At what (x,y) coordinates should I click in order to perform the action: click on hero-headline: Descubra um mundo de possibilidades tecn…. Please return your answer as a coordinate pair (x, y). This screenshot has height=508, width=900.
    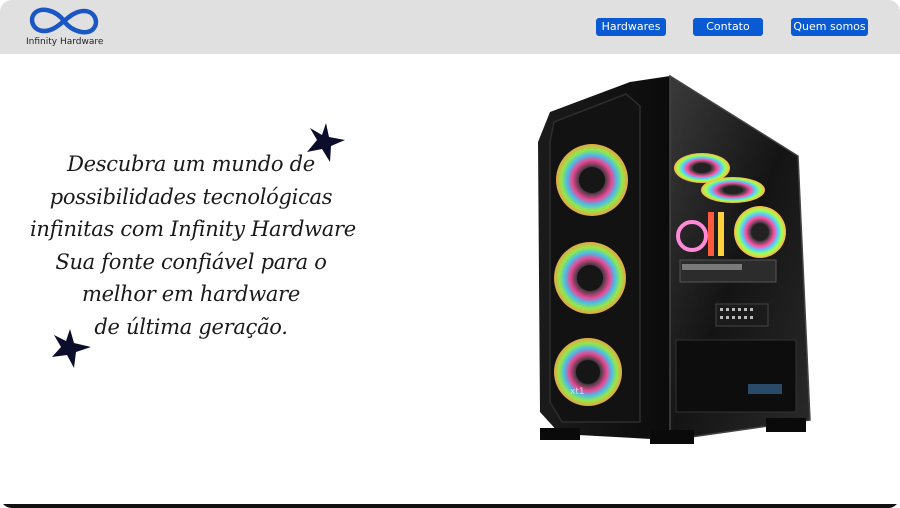
    Looking at the image, I should click on (193, 245).